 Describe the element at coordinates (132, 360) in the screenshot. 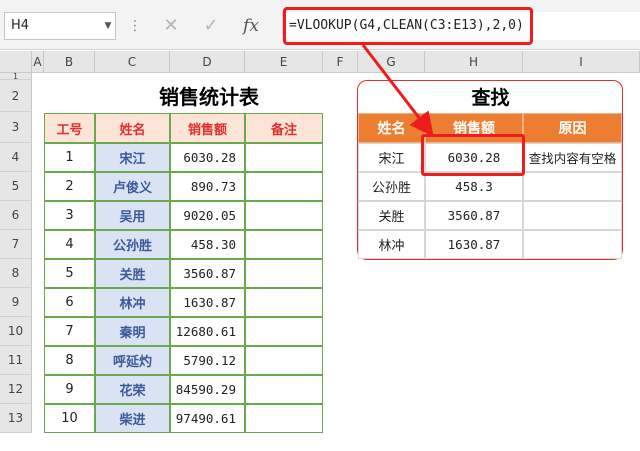

I see `cell-name: 呼延灼` at that location.